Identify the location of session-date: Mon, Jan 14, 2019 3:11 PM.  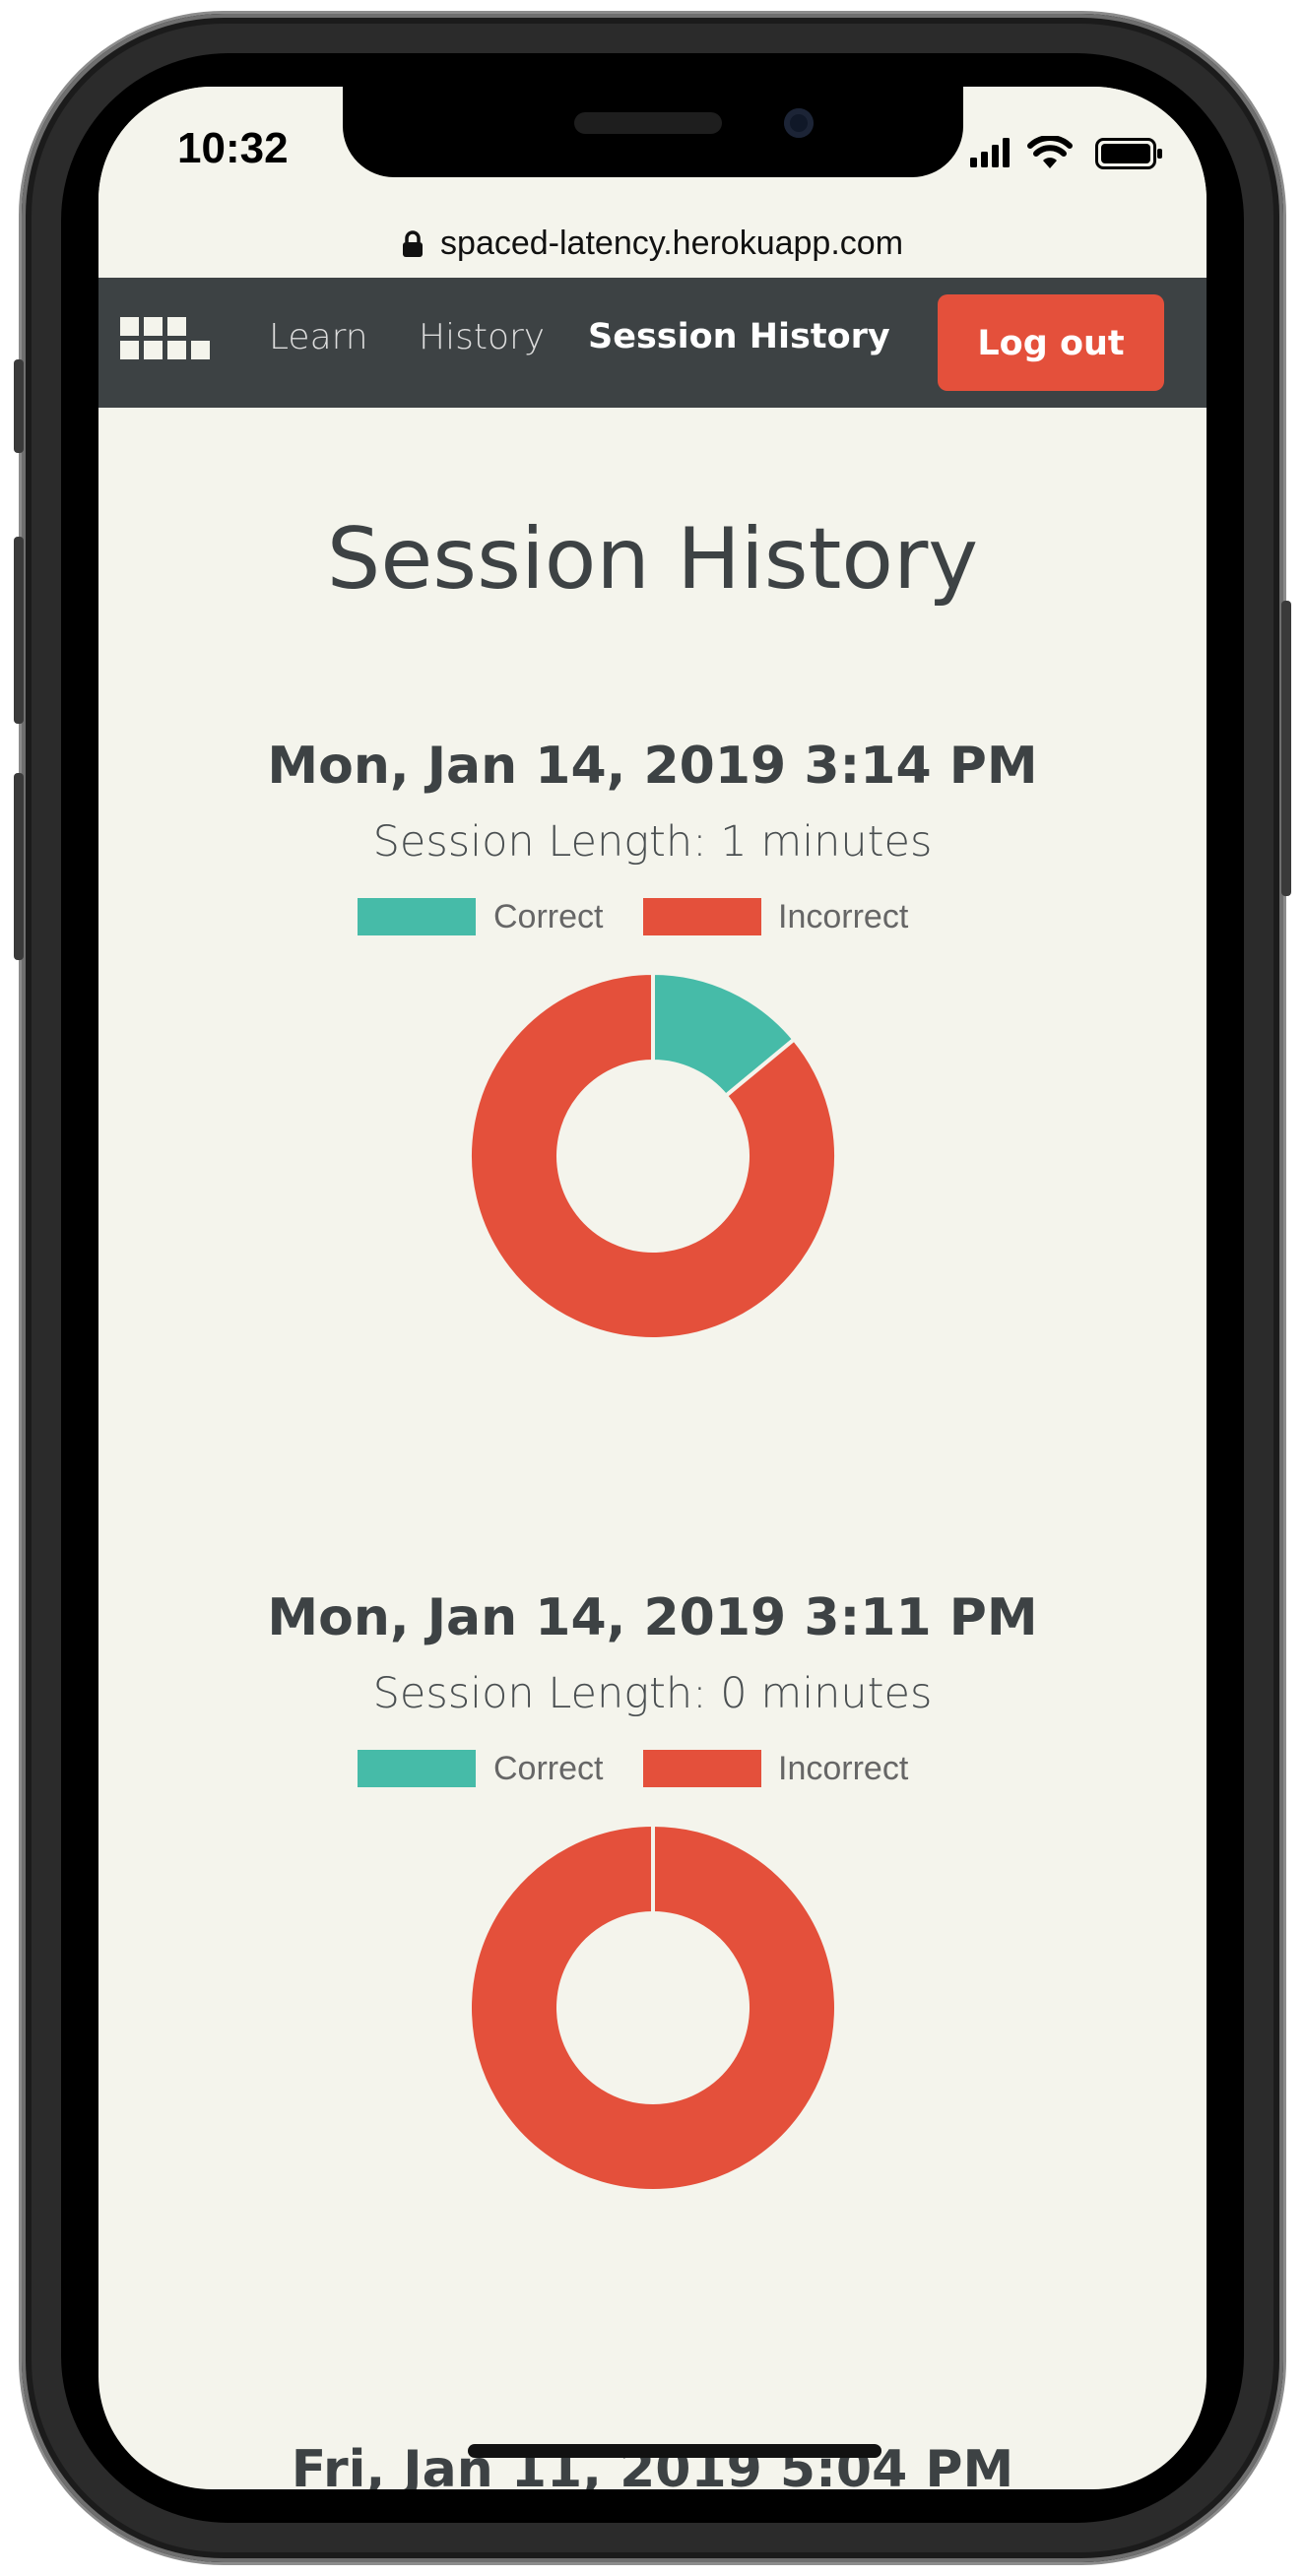
(652, 1617).